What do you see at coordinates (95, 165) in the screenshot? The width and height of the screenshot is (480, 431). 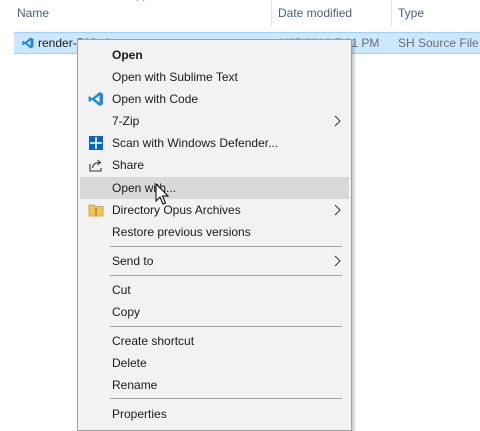 I see `share-icon` at bounding box center [95, 165].